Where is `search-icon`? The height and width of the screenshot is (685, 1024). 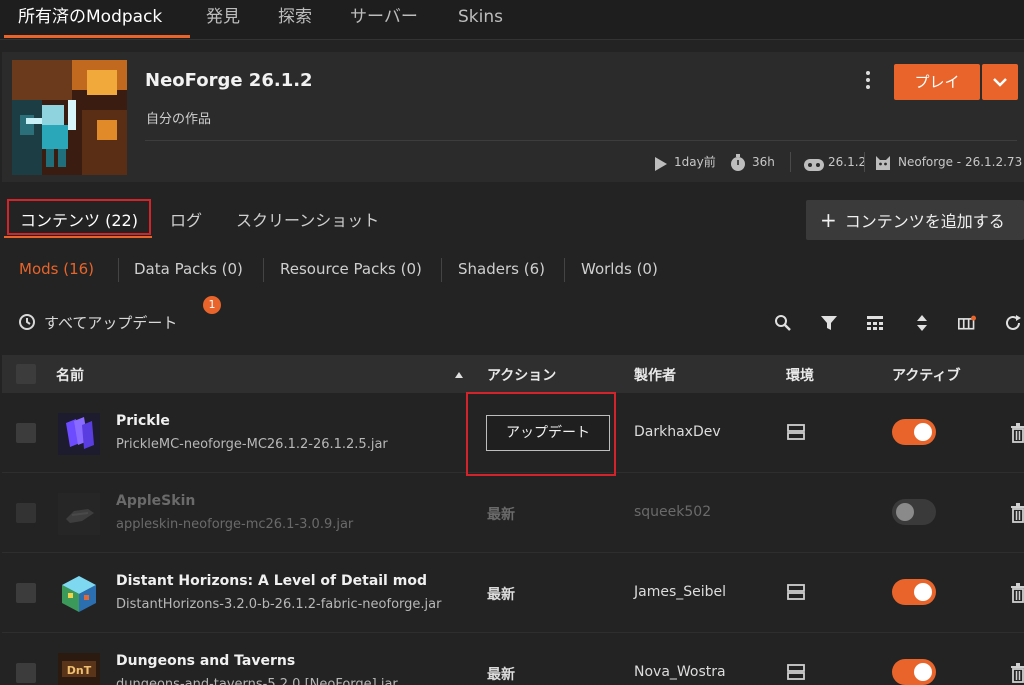
search-icon is located at coordinates (783, 323).